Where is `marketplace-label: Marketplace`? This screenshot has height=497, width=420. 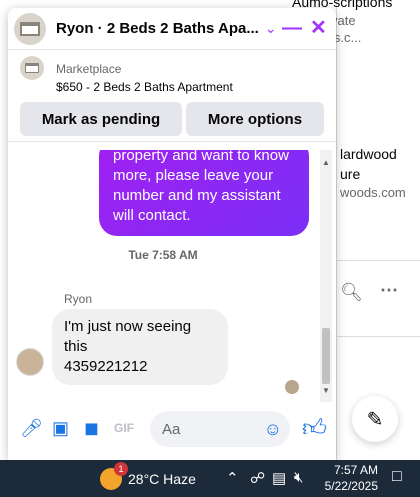
marketplace-label: Marketplace is located at coordinates (89, 69).